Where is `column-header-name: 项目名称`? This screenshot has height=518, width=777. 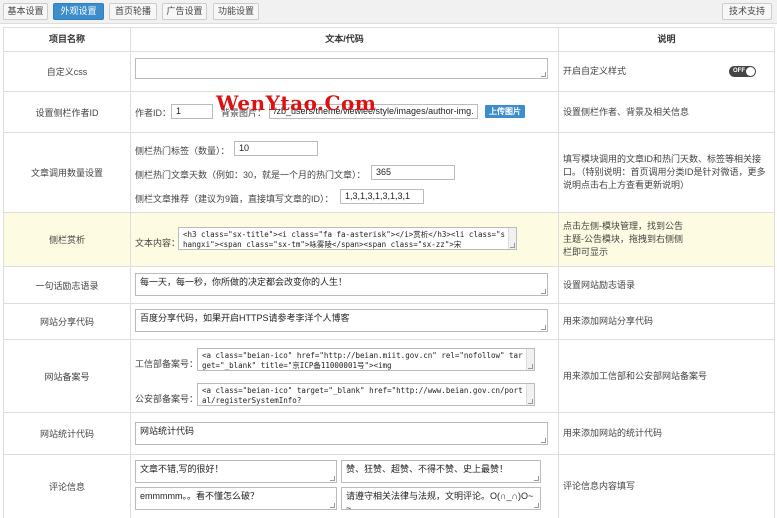
column-header-name: 项目名称 is located at coordinates (67, 40).